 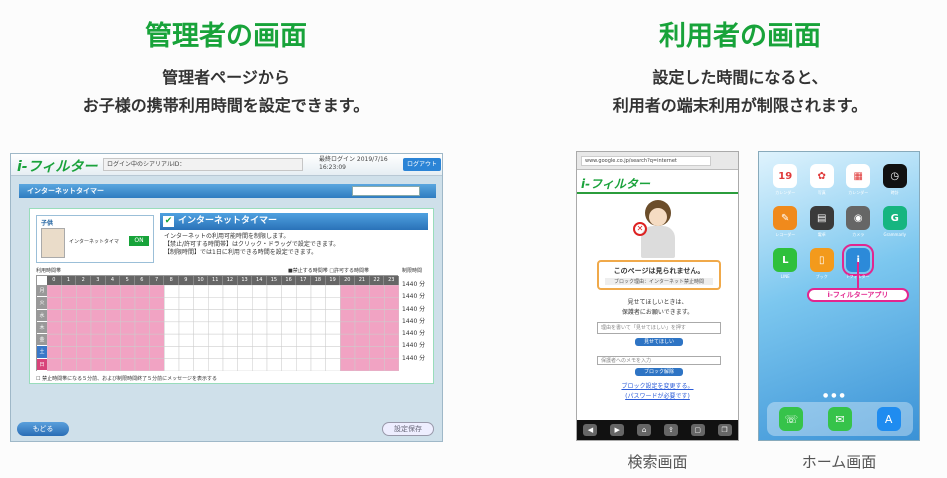 I want to click on toolbar-button-icon: ◀, so click(x=590, y=430).